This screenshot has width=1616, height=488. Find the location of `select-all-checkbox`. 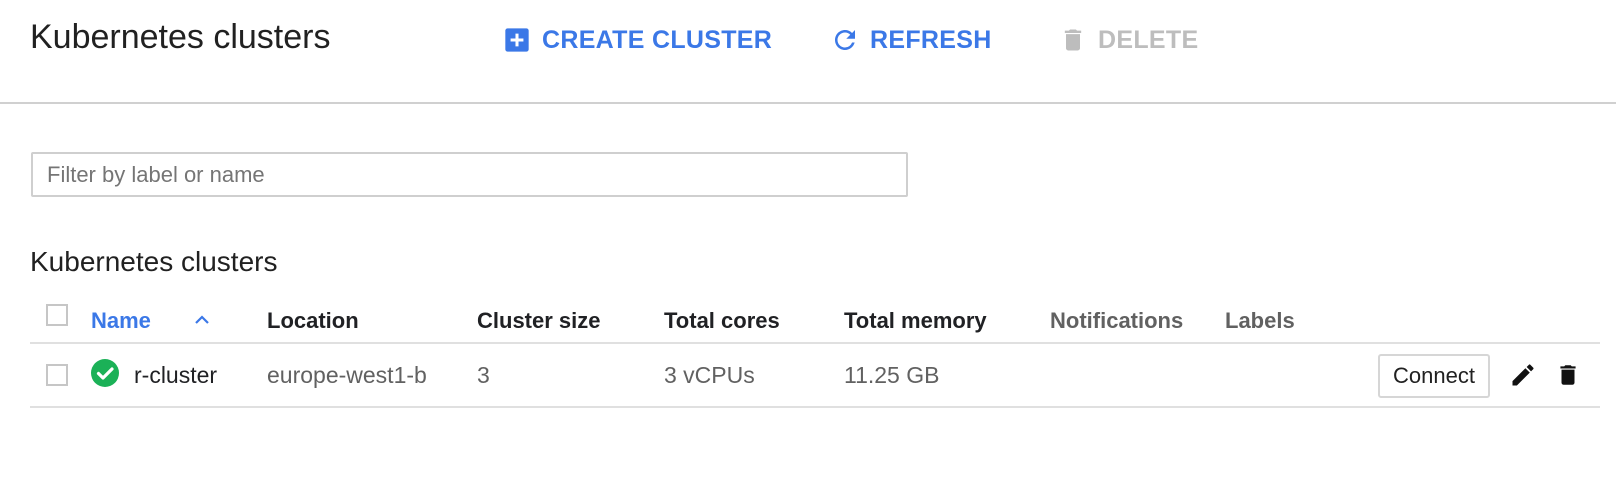

select-all-checkbox is located at coordinates (57, 315).